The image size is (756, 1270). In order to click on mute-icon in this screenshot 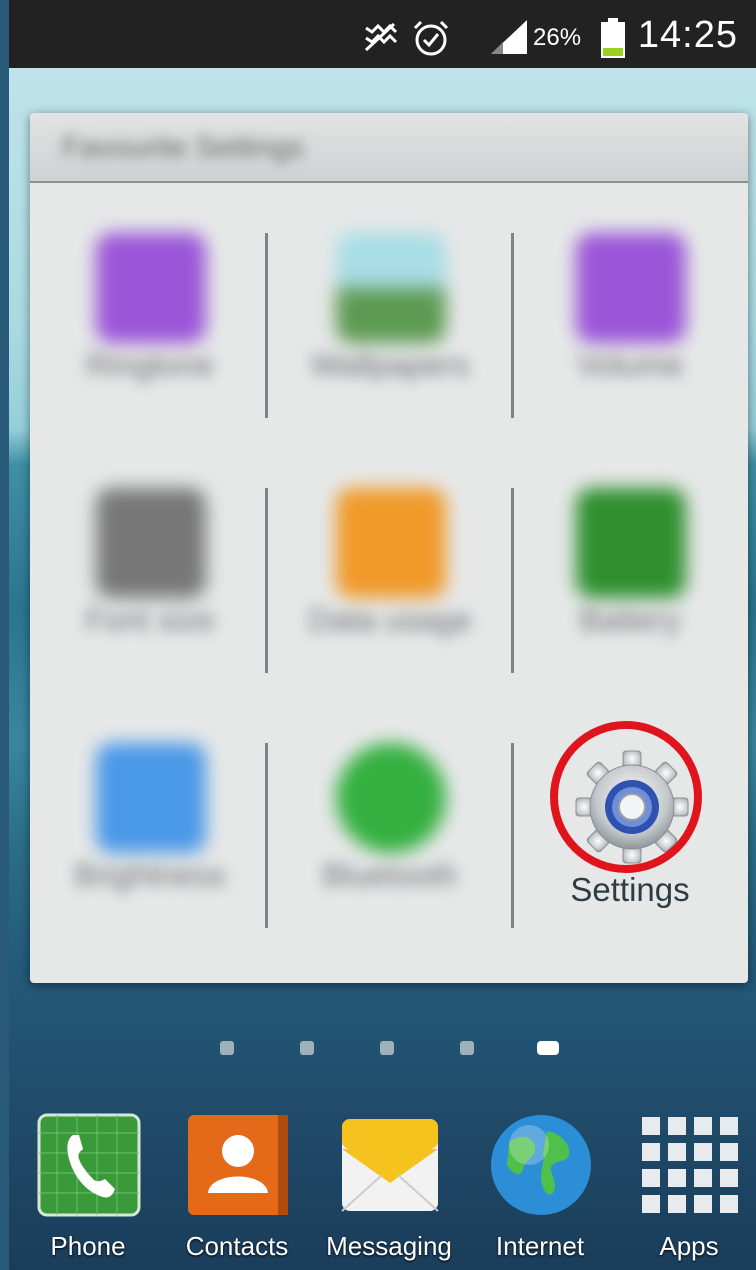, I will do `click(381, 37)`.